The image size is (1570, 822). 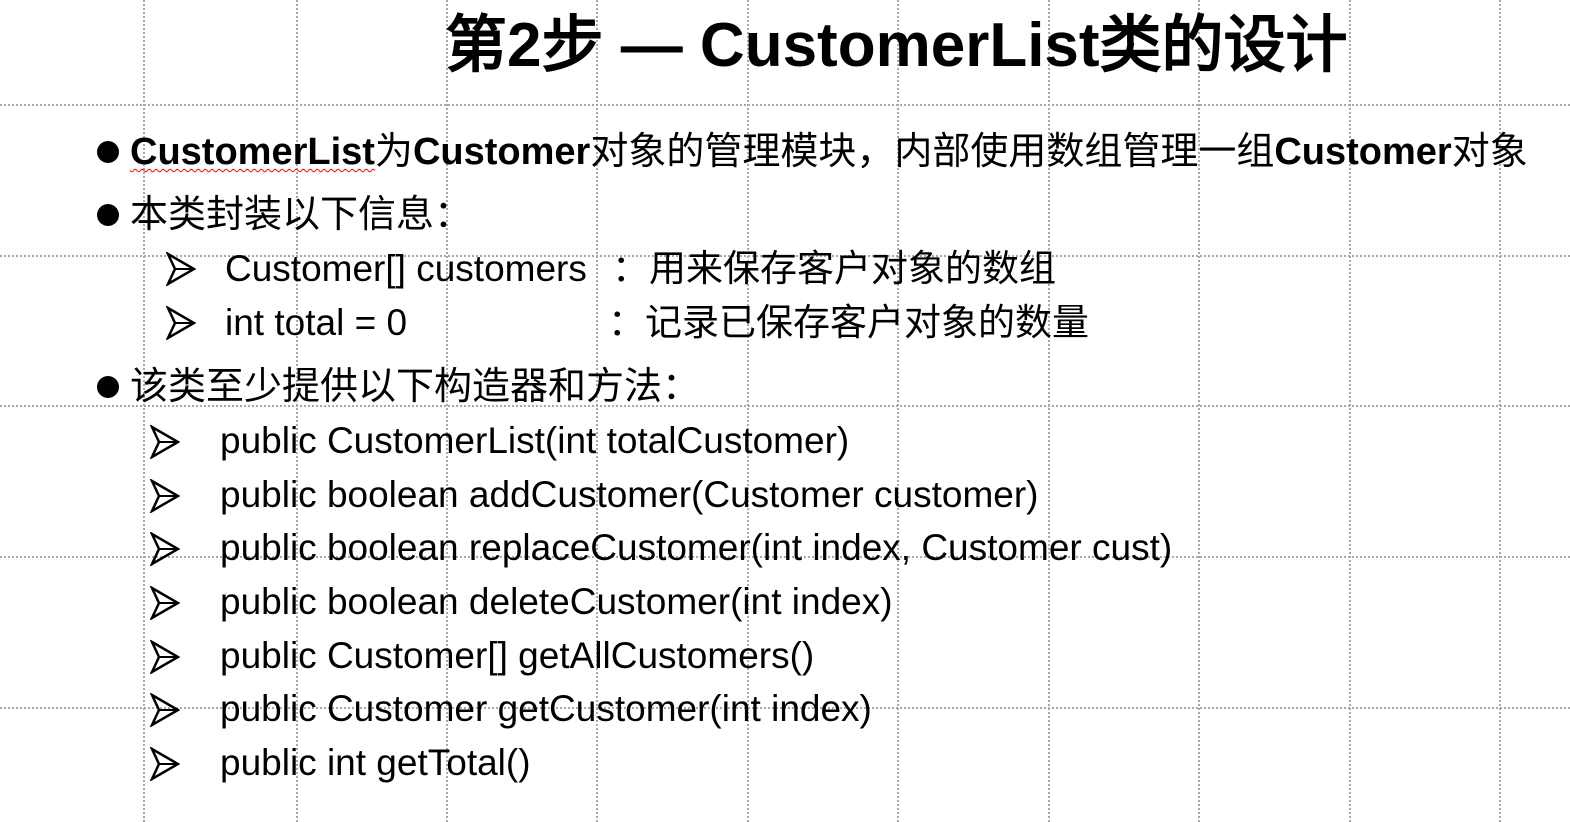 What do you see at coordinates (834, 268) in the screenshot?
I see `field-desc: ：用来保存客户对象的数组` at bounding box center [834, 268].